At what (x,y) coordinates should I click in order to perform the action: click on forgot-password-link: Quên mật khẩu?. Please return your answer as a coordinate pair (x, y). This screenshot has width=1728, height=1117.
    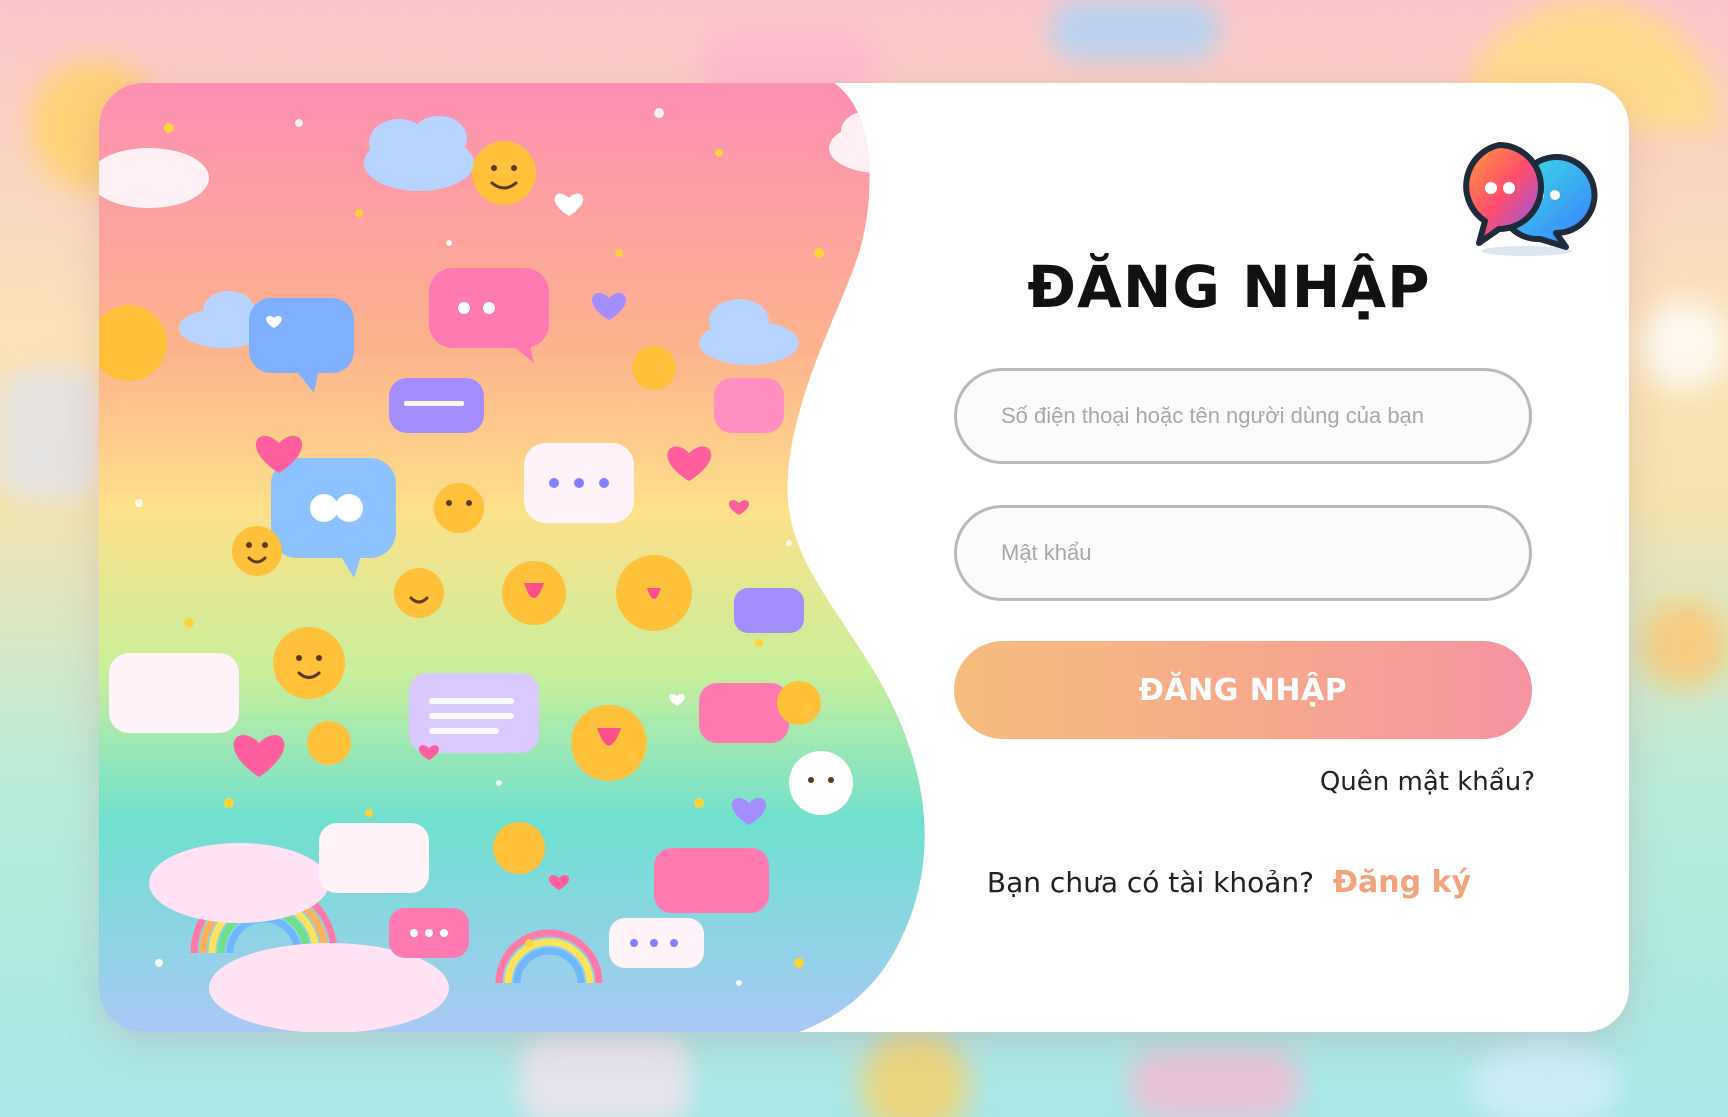
    Looking at the image, I should click on (1427, 782).